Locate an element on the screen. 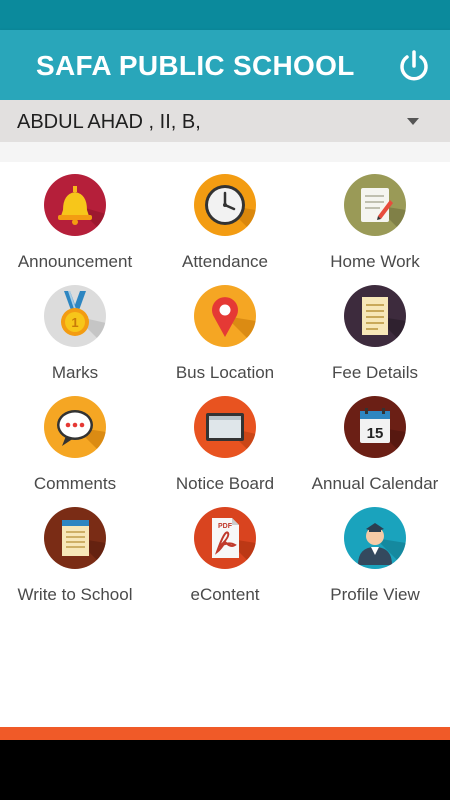 Image resolution: width=450 pixels, height=800 pixels. document-icon is located at coordinates (75, 538).